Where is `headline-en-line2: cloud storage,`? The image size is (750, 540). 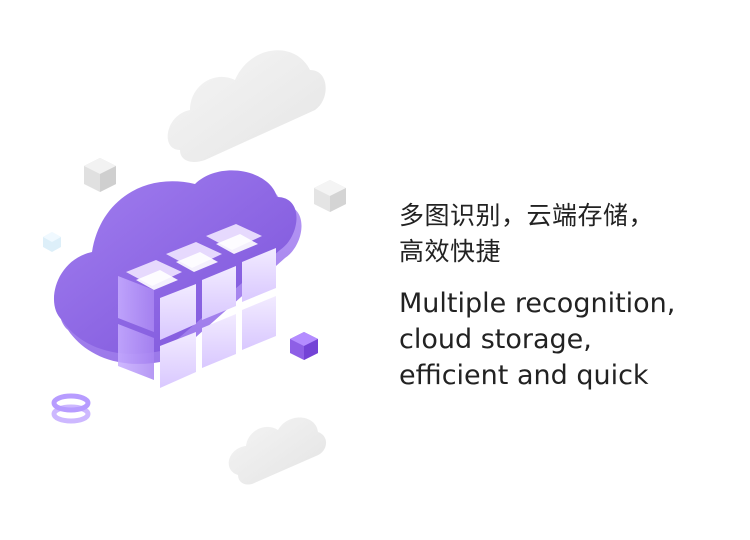 headline-en-line2: cloud storage, is located at coordinates (495, 339).